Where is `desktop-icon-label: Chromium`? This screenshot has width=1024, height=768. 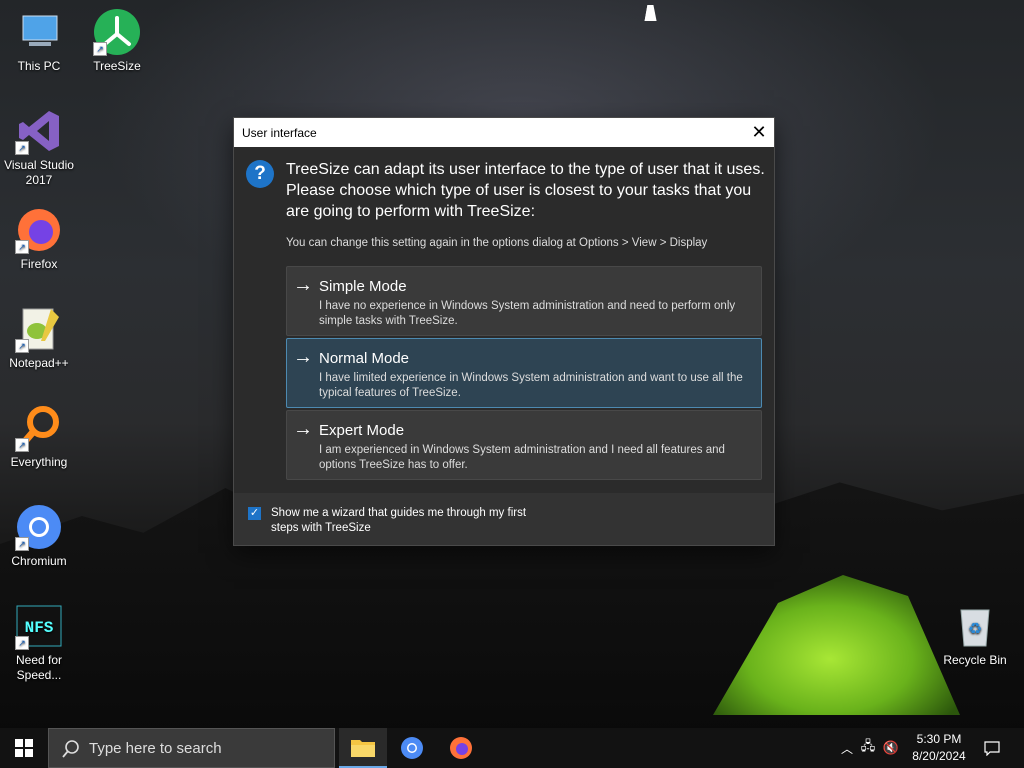
desktop-icon-label: Chromium is located at coordinates (39, 561).